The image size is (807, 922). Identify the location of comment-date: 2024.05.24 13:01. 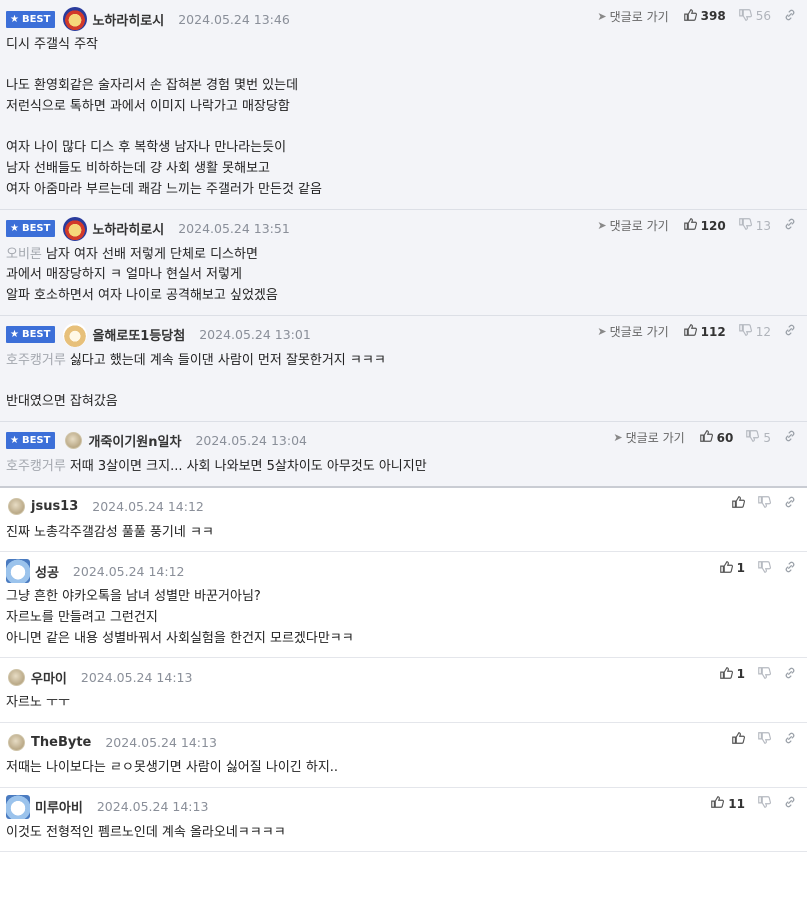
(255, 335).